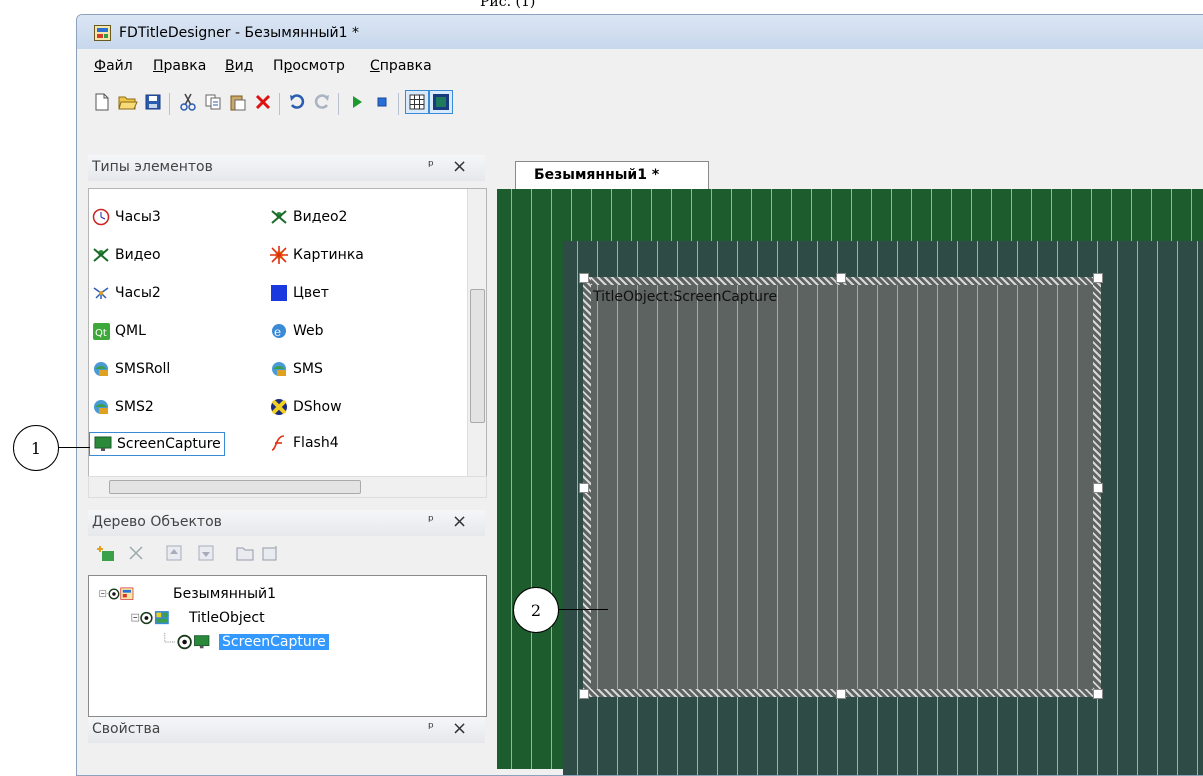 This screenshot has width=1203, height=776. I want to click on types-horizontal-scrollbar, so click(287, 487).